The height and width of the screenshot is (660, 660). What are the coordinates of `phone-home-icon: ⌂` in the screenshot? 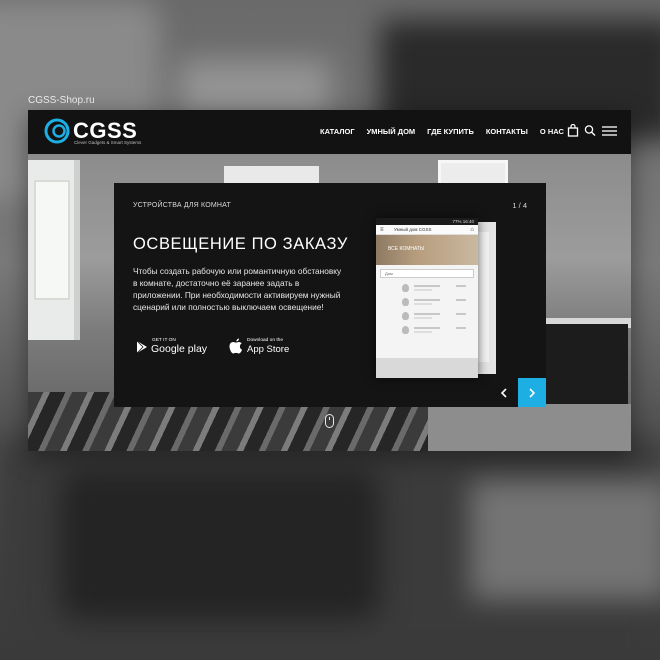 It's located at (472, 230).